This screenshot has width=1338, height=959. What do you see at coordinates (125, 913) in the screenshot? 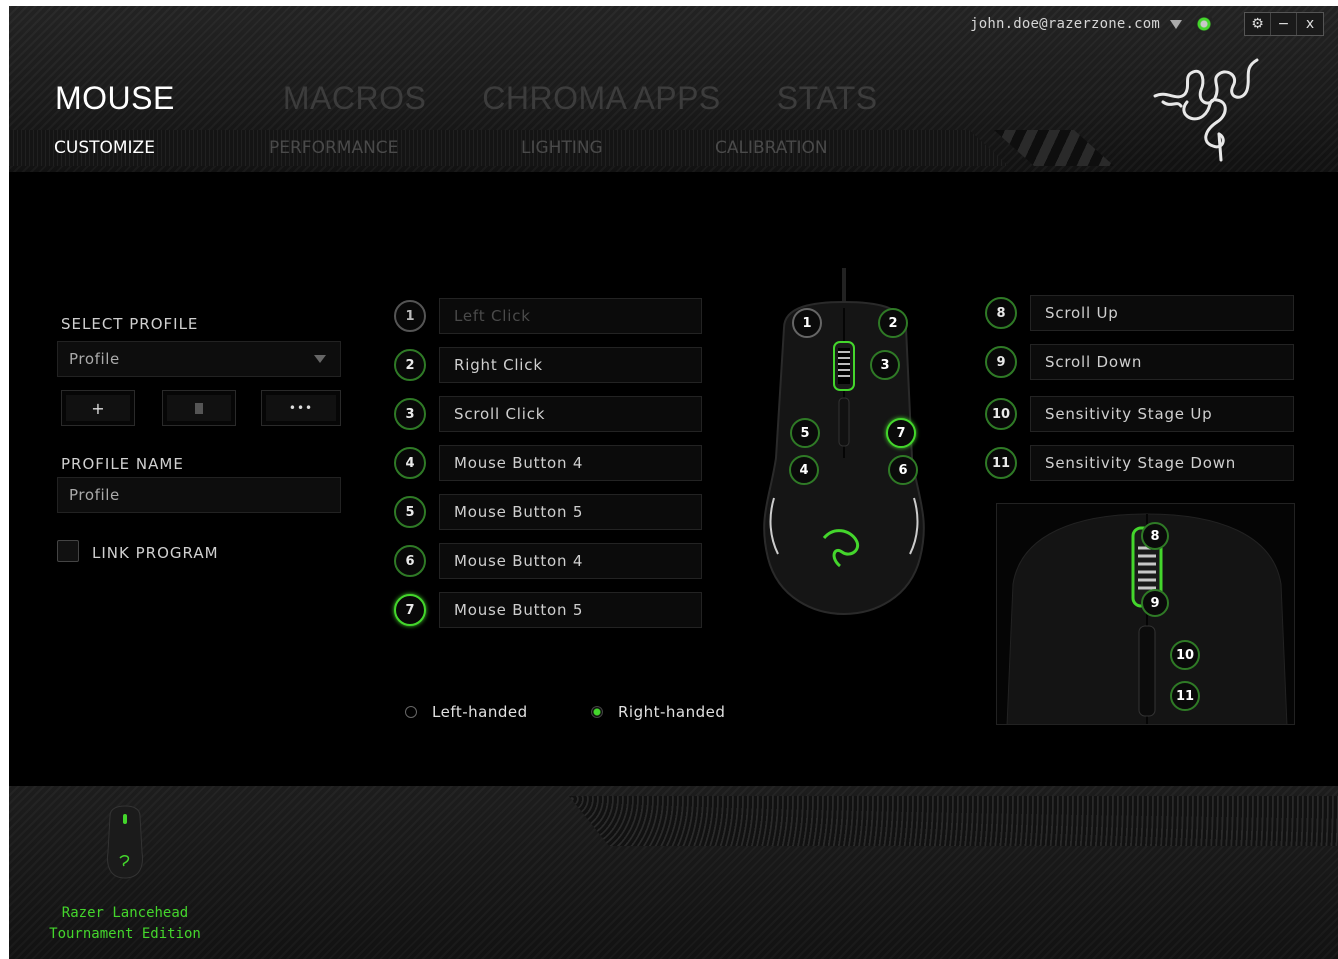
I see `device-name-line1: Razer Lancehead` at bounding box center [125, 913].